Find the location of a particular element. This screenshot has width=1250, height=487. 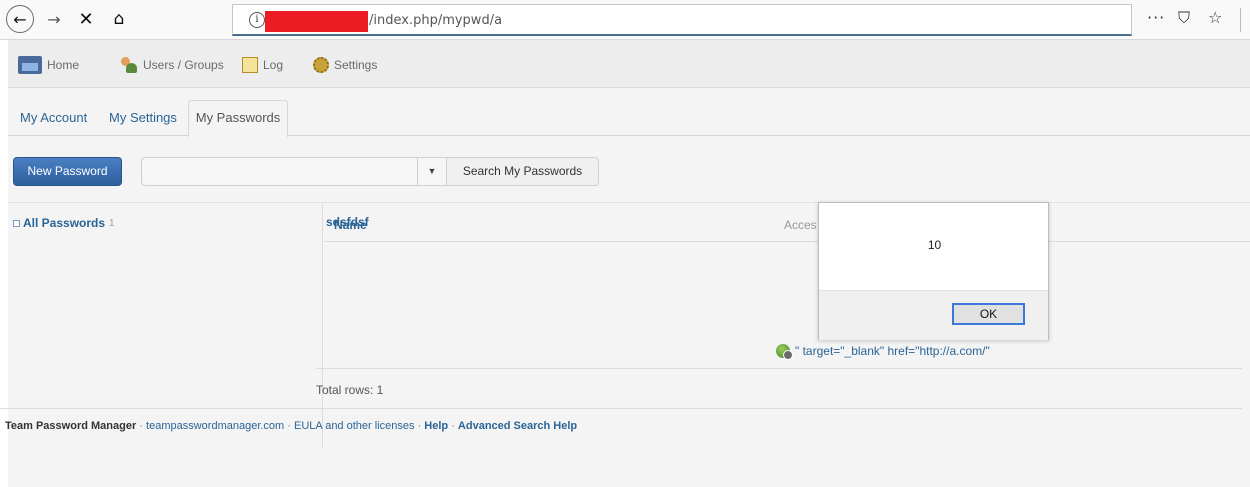

access-link: " target="_blank" href="http://a.com/" is located at coordinates (892, 351).